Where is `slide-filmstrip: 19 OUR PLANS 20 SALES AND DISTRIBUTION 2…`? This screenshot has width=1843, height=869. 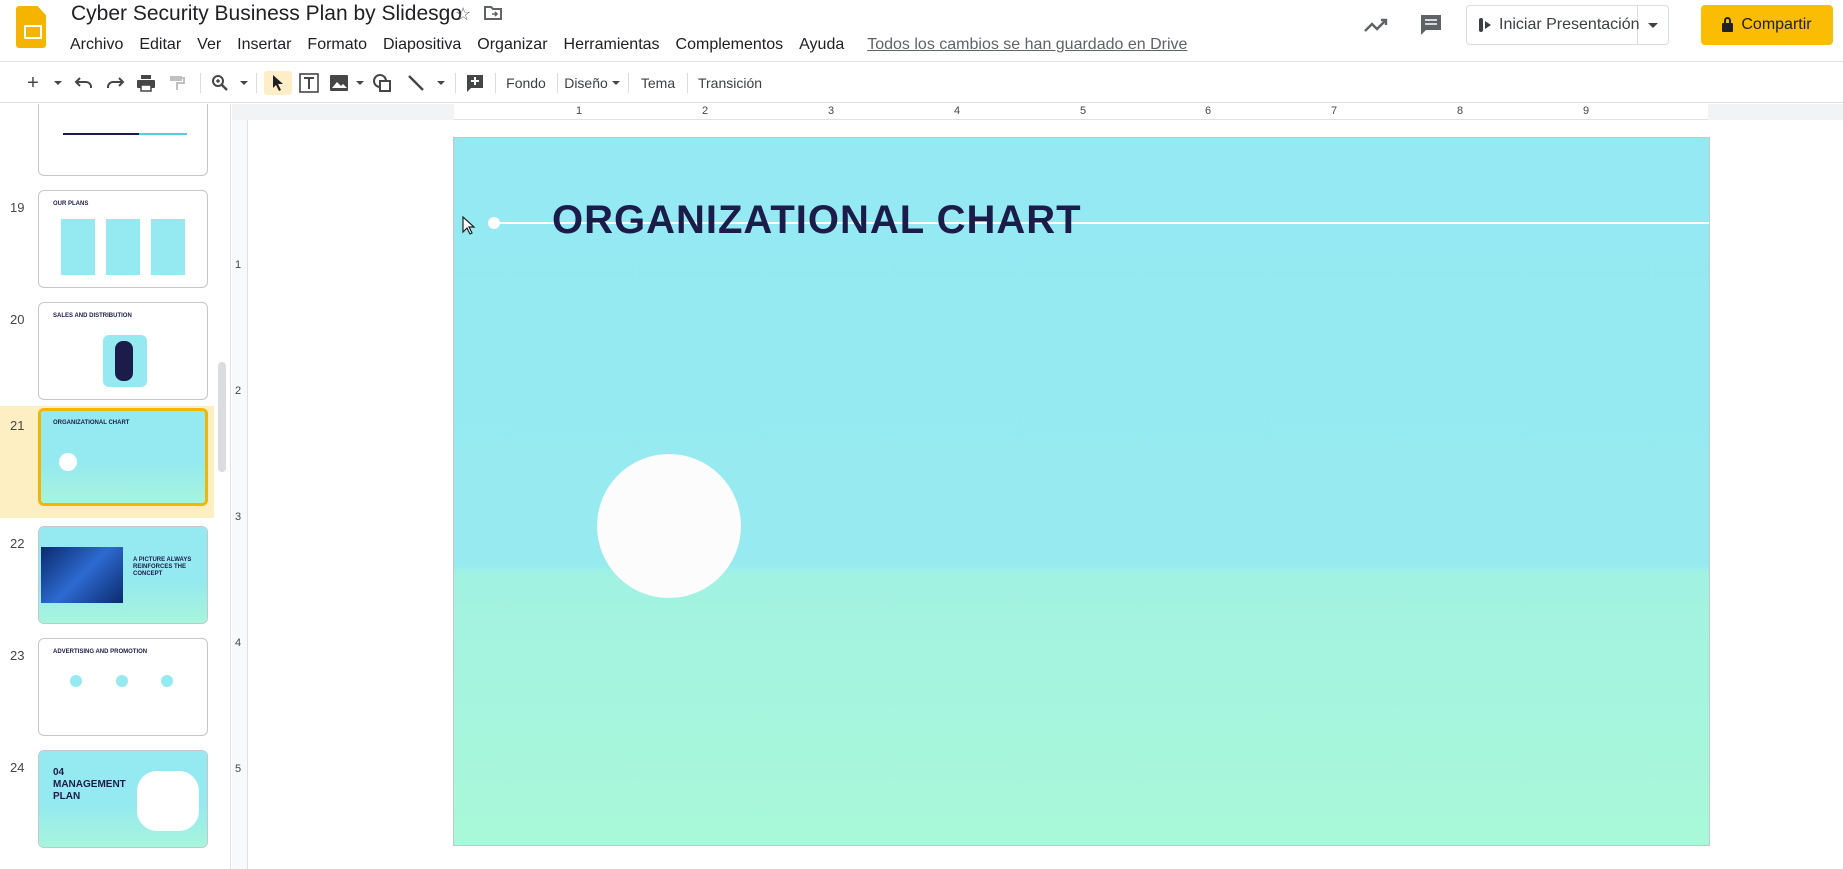 slide-filmstrip: 19 OUR PLANS 20 SALES AND DISTRIBUTION 2… is located at coordinates (115, 486).